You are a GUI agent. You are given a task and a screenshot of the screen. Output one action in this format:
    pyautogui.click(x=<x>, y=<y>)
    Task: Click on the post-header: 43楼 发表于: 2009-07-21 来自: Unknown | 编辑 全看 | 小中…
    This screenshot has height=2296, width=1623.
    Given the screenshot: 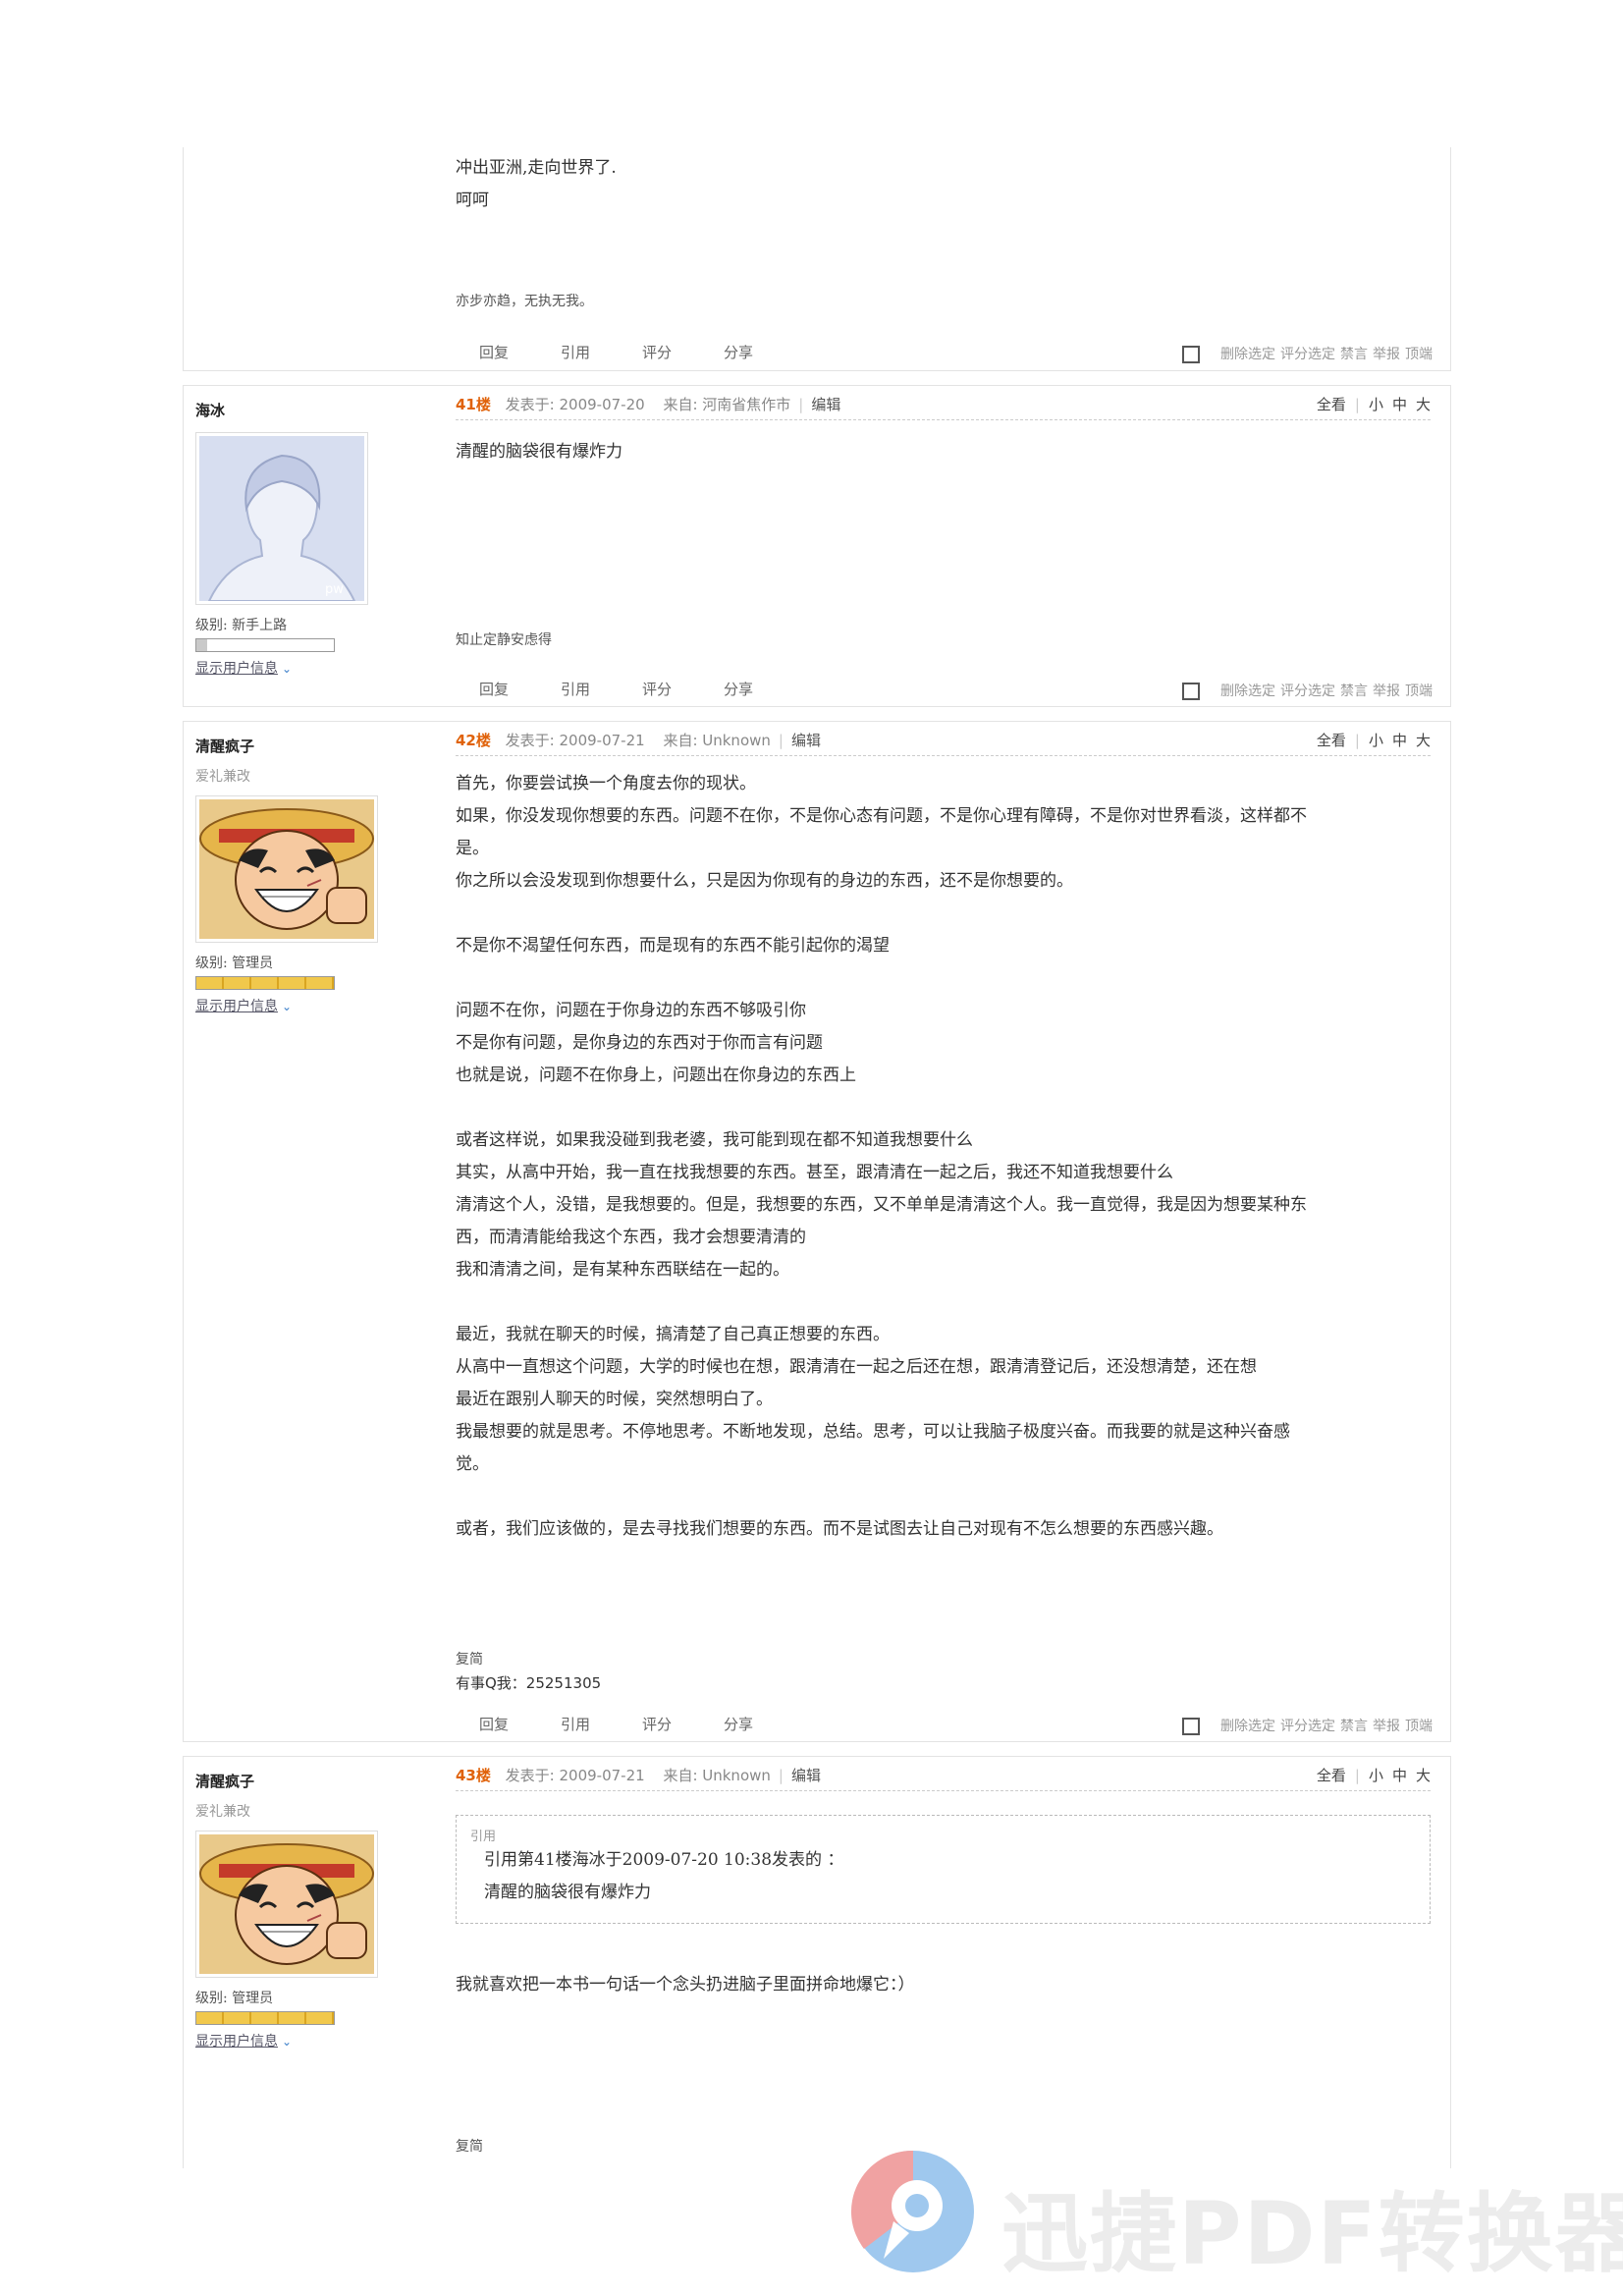 What is the action you would take?
    pyautogui.click(x=943, y=1776)
    